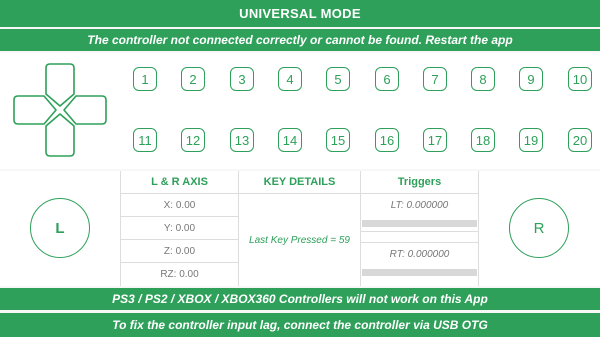 This screenshot has width=600, height=337. Describe the element at coordinates (419, 228) in the screenshot. I see `triggers-column: Triggers LT: 0.000000 RT: 0.000000` at that location.